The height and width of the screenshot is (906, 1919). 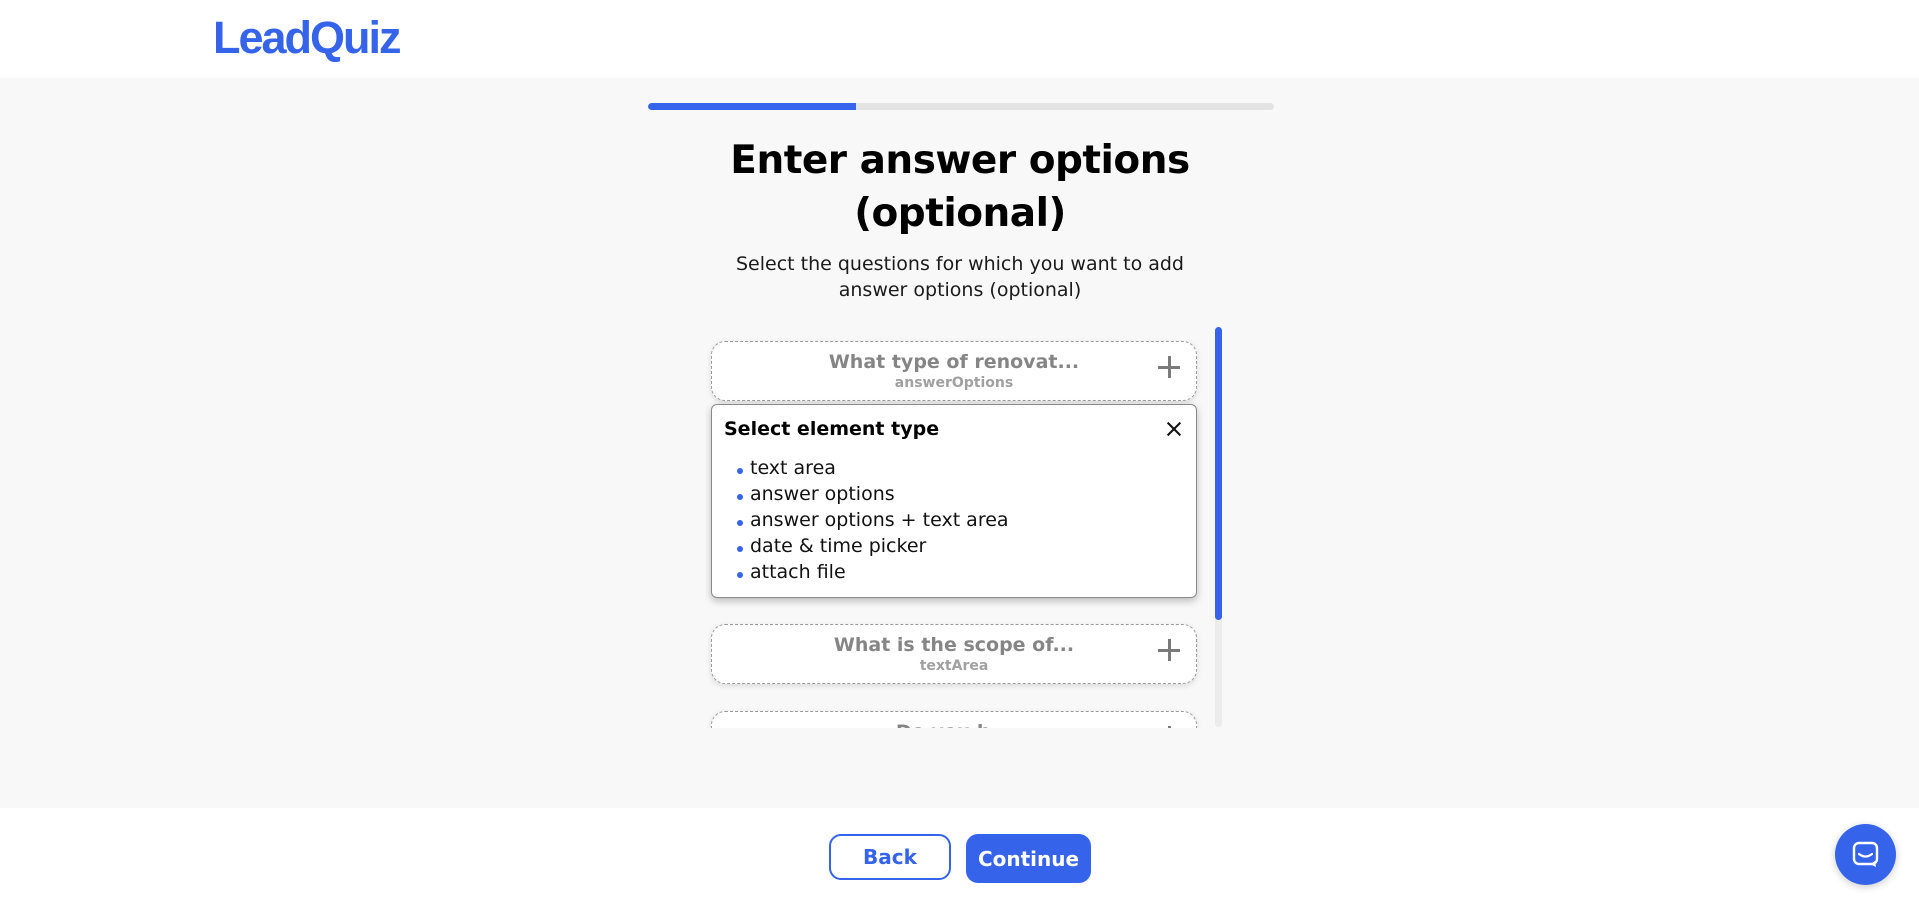 I want to click on top-bar: LeadQuiz, so click(x=959, y=39).